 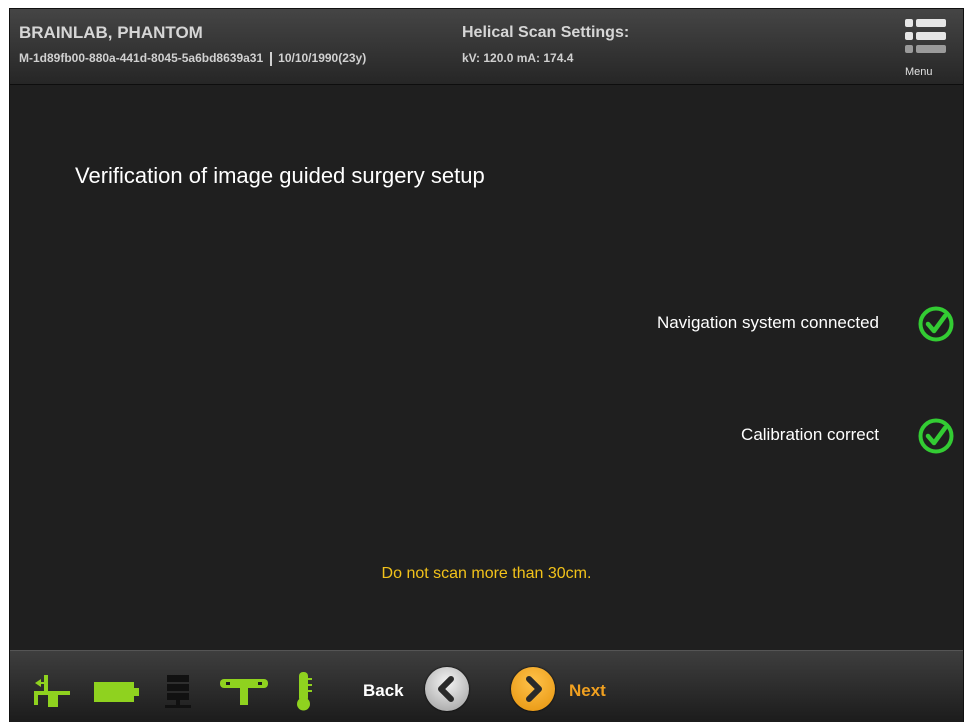 I want to click on check-label: Calibration correct, so click(x=810, y=434).